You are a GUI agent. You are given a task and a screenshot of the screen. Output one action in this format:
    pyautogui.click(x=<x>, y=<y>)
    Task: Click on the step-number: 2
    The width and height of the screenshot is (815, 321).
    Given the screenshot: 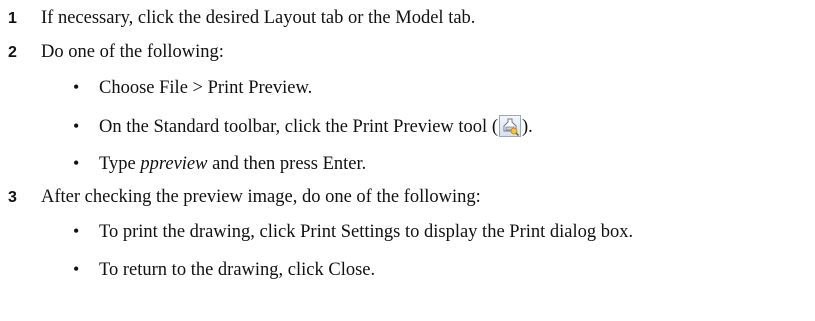 What is the action you would take?
    pyautogui.click(x=12, y=52)
    